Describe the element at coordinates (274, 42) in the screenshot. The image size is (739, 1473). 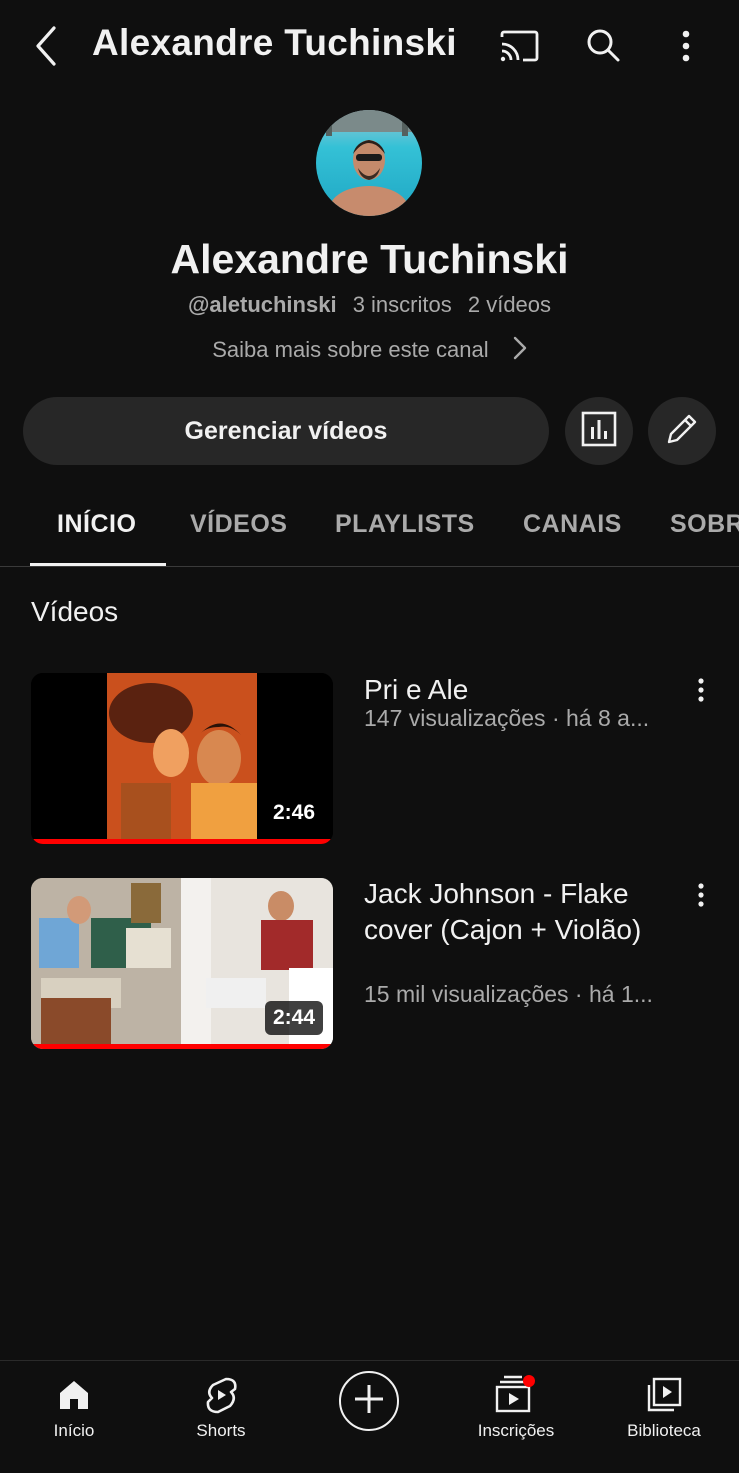
I see `top-bar-title: Alexandre Tuchinski` at that location.